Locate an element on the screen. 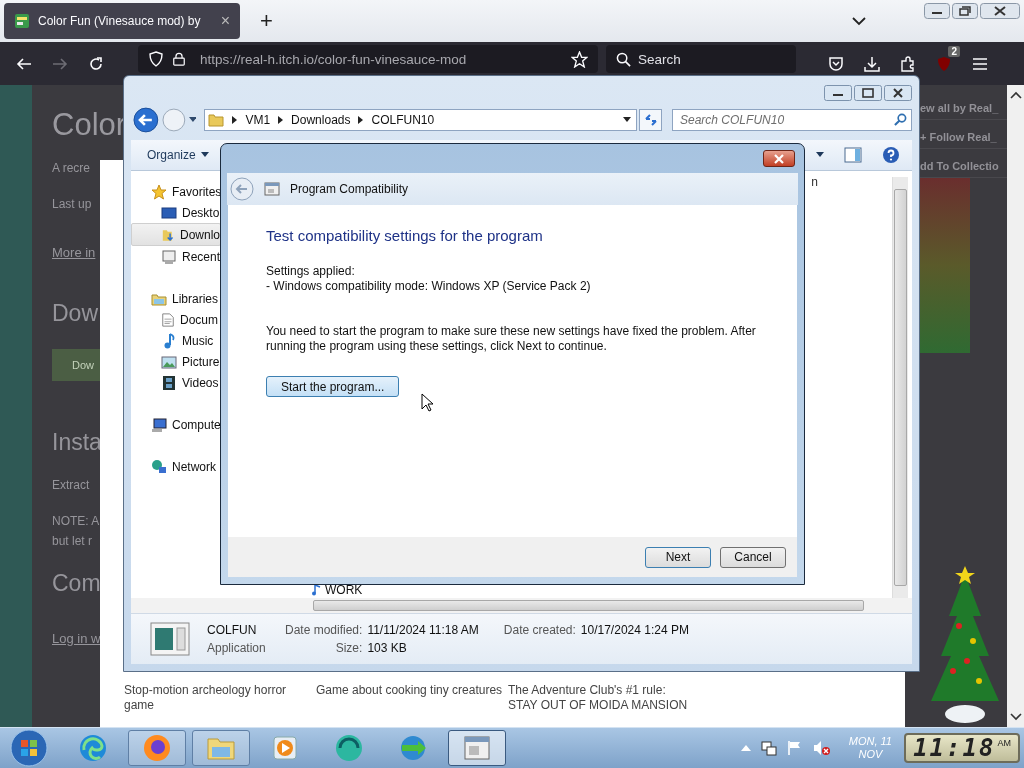 Image resolution: width=1024 pixels, height=768 pixels. tab-close-button: × is located at coordinates (225, 21).